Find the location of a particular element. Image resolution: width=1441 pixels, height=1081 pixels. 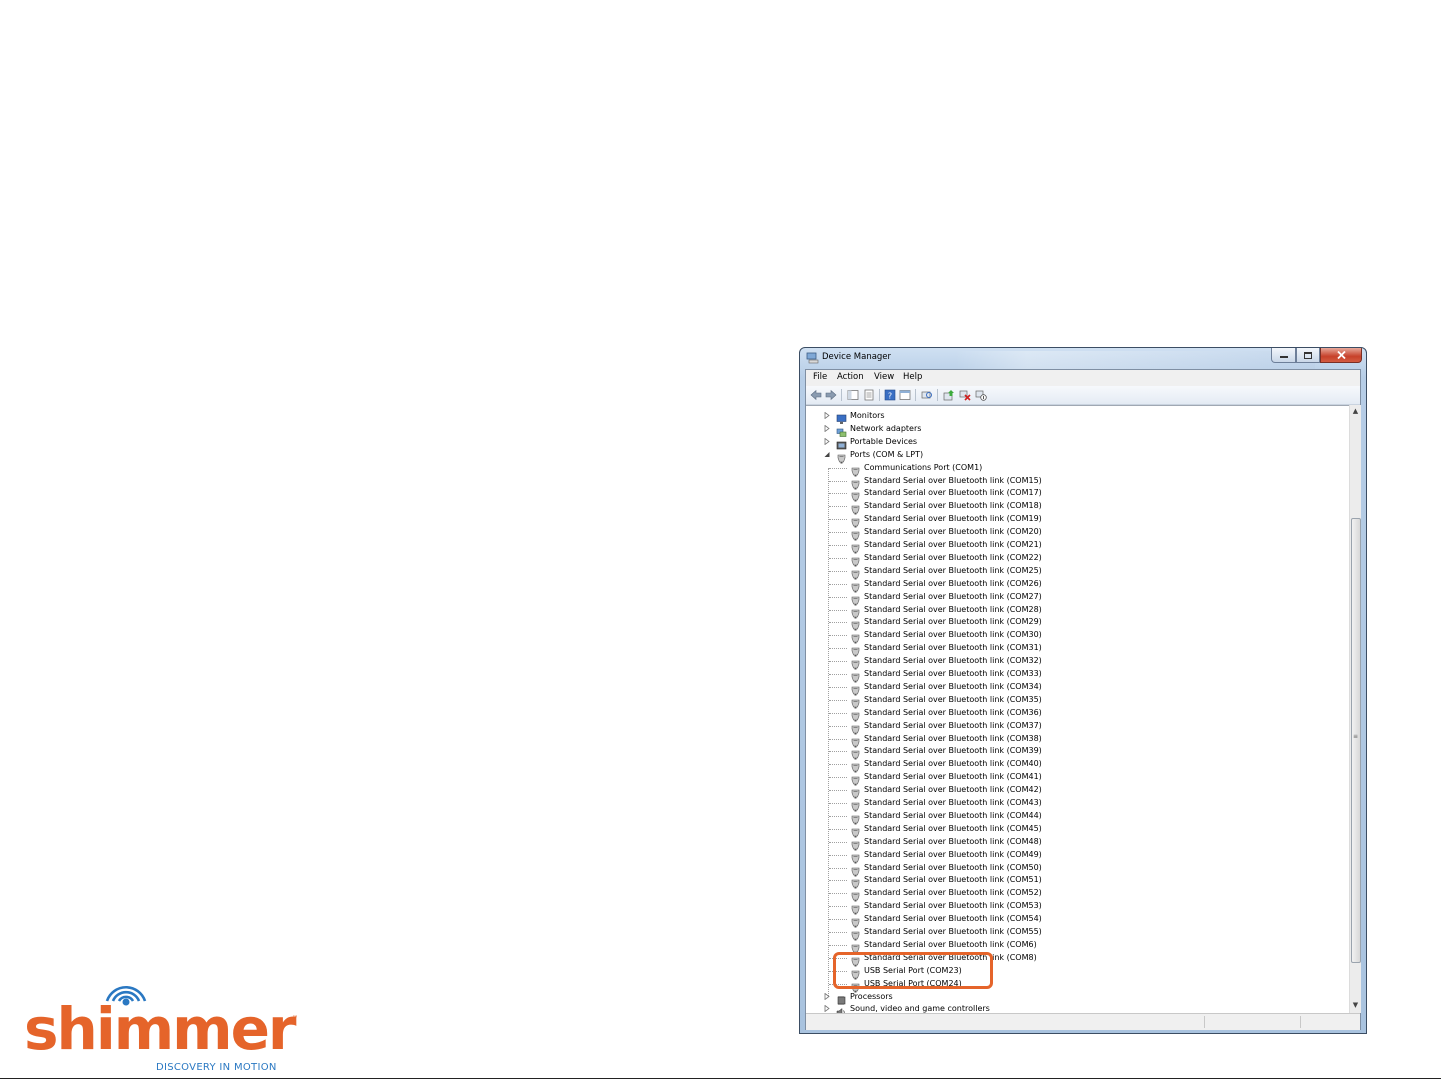

tree-item-label: Portable Devices is located at coordinates (884, 441).